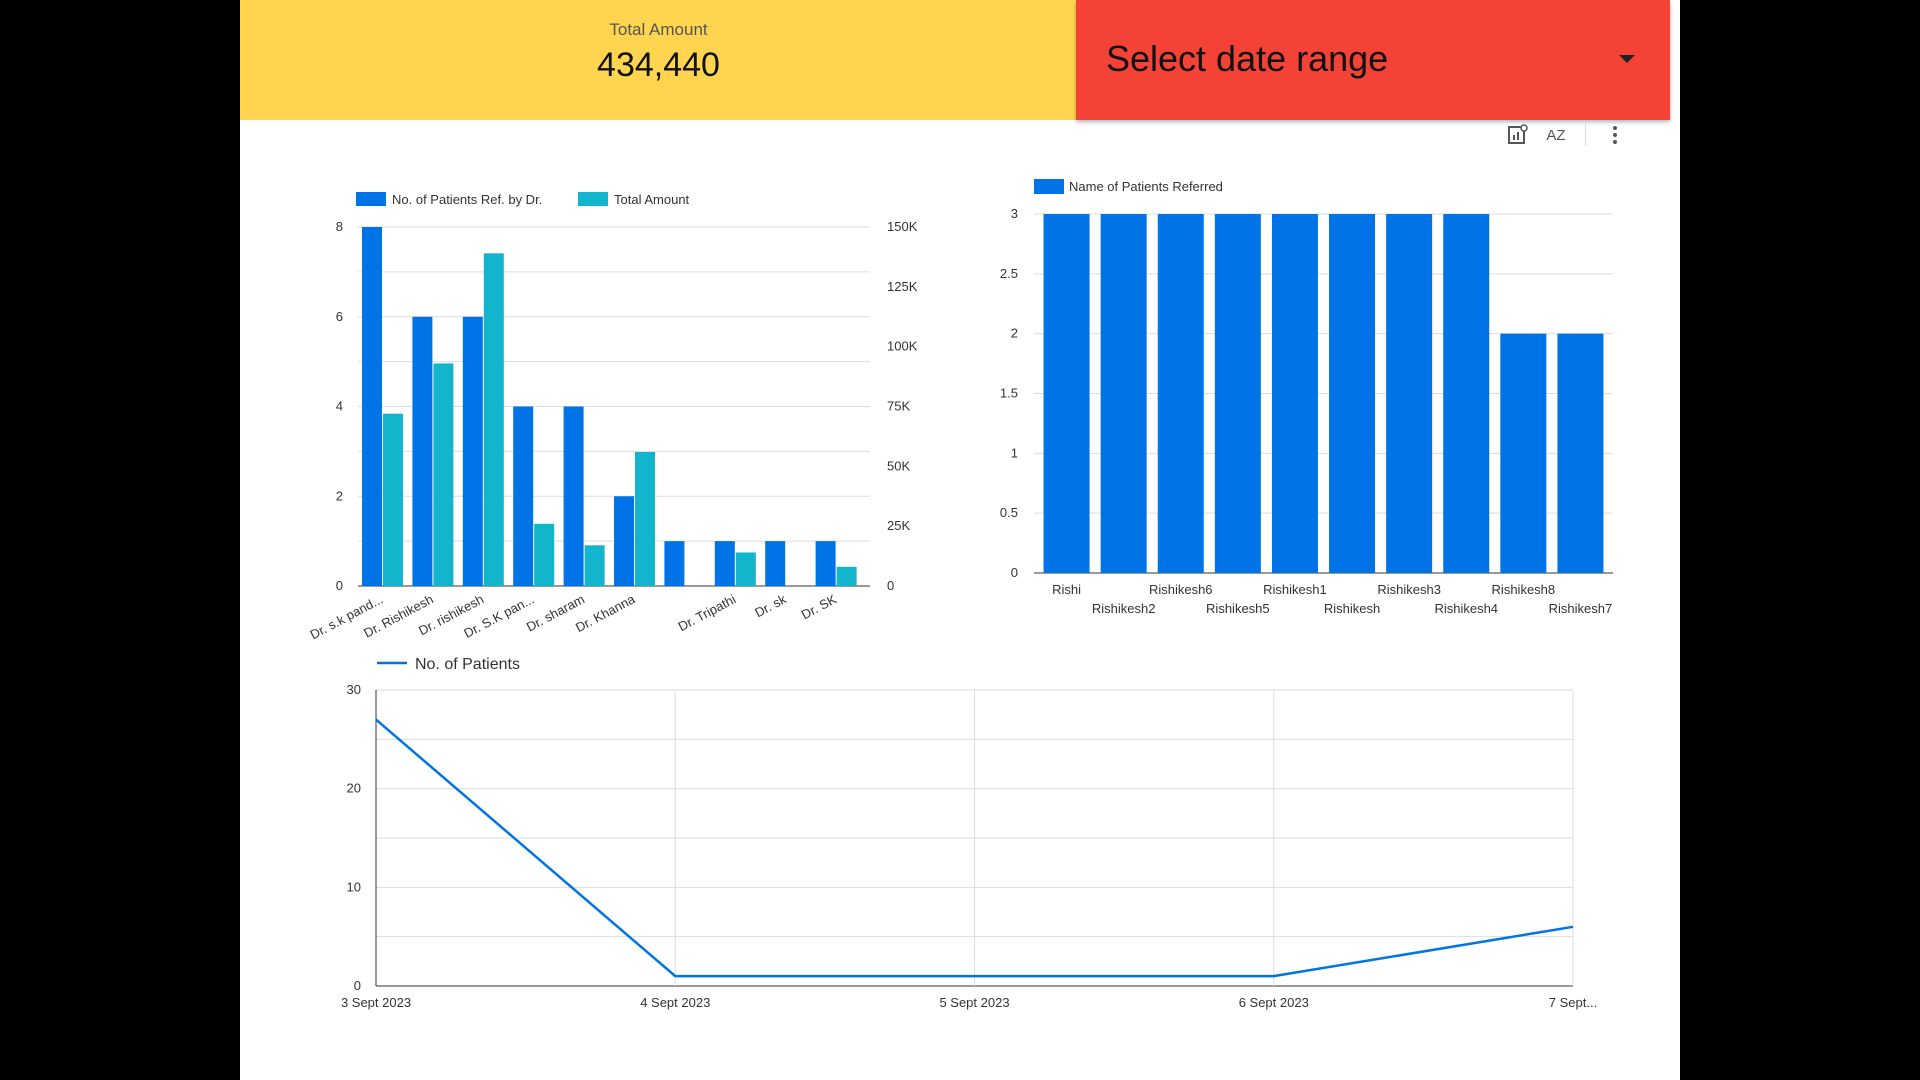 The width and height of the screenshot is (1920, 1080). Describe the element at coordinates (467, 664) in the screenshot. I see `legend-label-no-of-patients: No. of Patients` at that location.